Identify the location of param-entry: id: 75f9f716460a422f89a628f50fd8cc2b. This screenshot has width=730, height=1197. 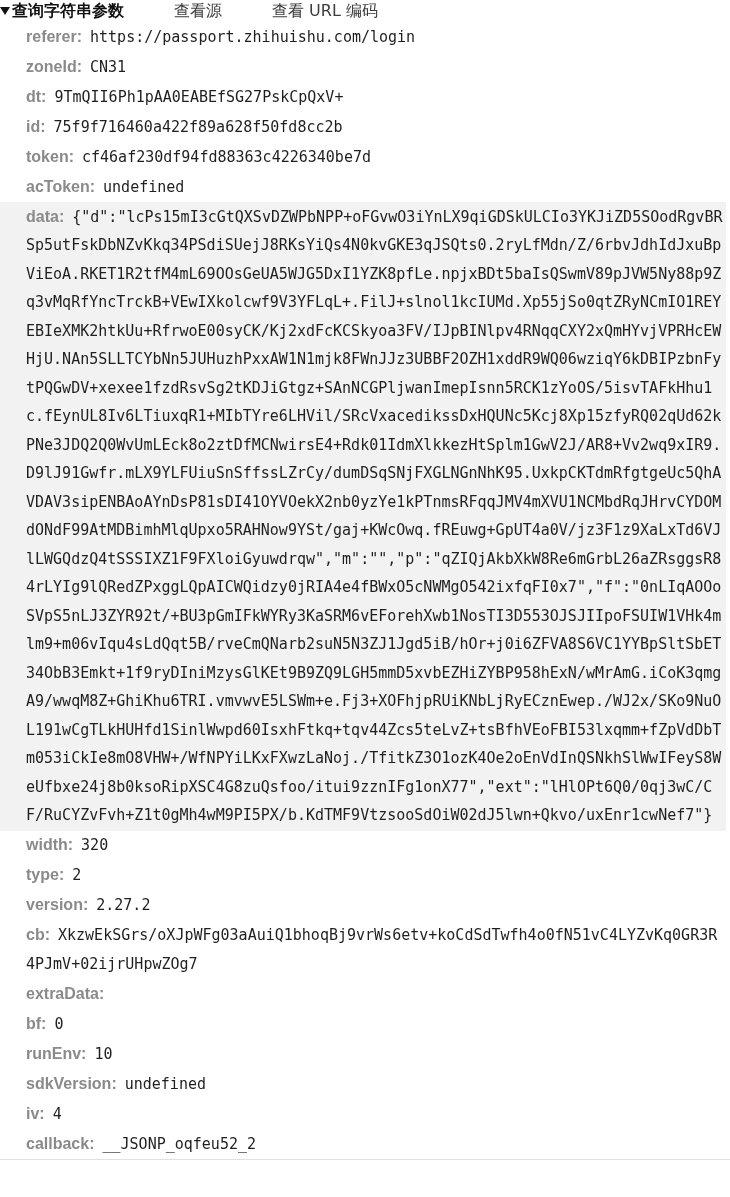
(184, 127).